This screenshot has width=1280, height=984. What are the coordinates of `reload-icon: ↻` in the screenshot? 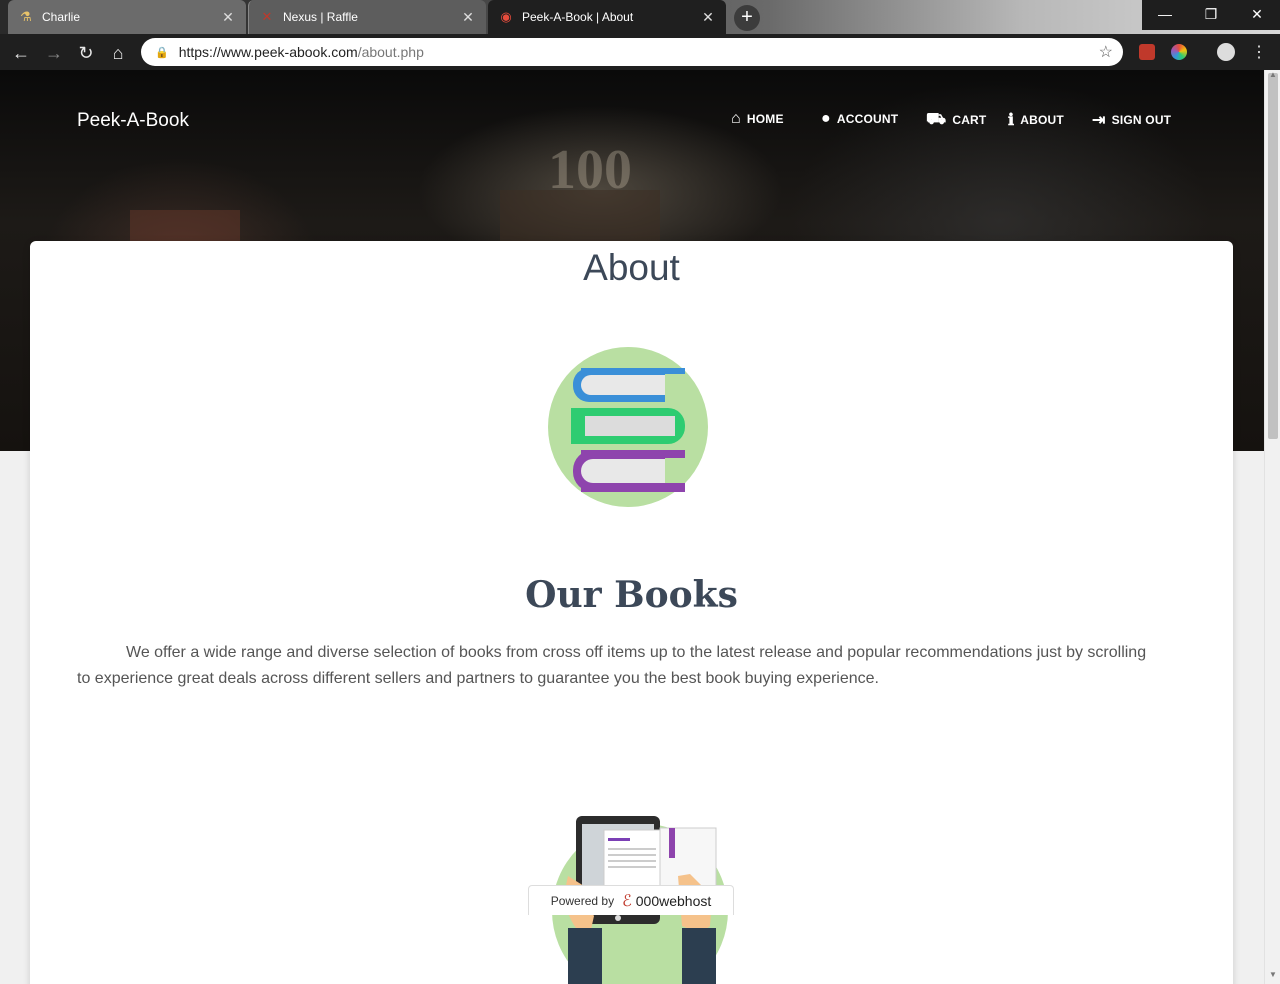 It's located at (86, 53).